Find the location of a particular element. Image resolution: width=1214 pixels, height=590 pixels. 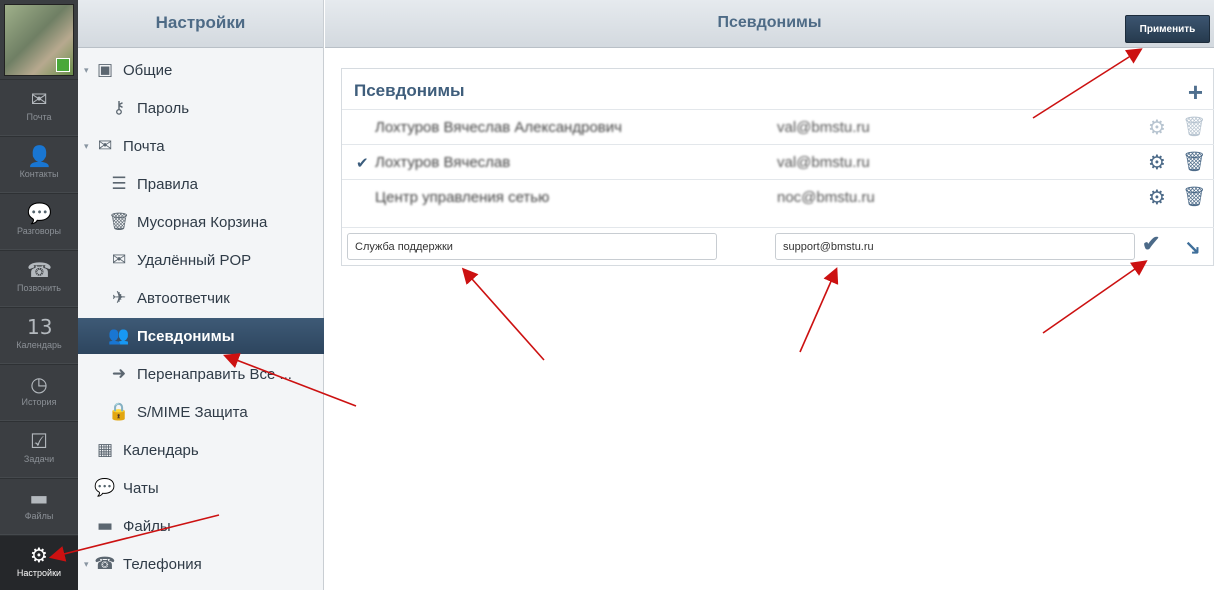

settings-item-label: Мусорная Корзина is located at coordinates (202, 222).